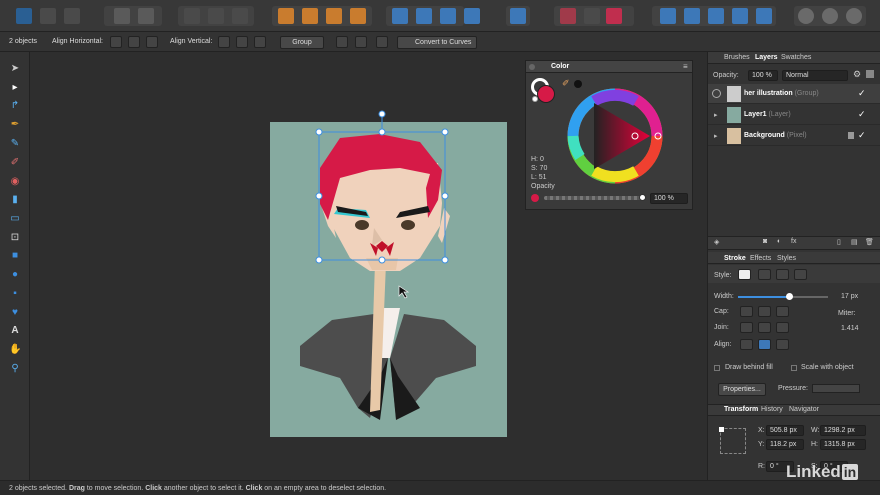 This screenshot has width=880, height=495. Describe the element at coordinates (319, 196) in the screenshot. I see `handle-middle-left` at that location.